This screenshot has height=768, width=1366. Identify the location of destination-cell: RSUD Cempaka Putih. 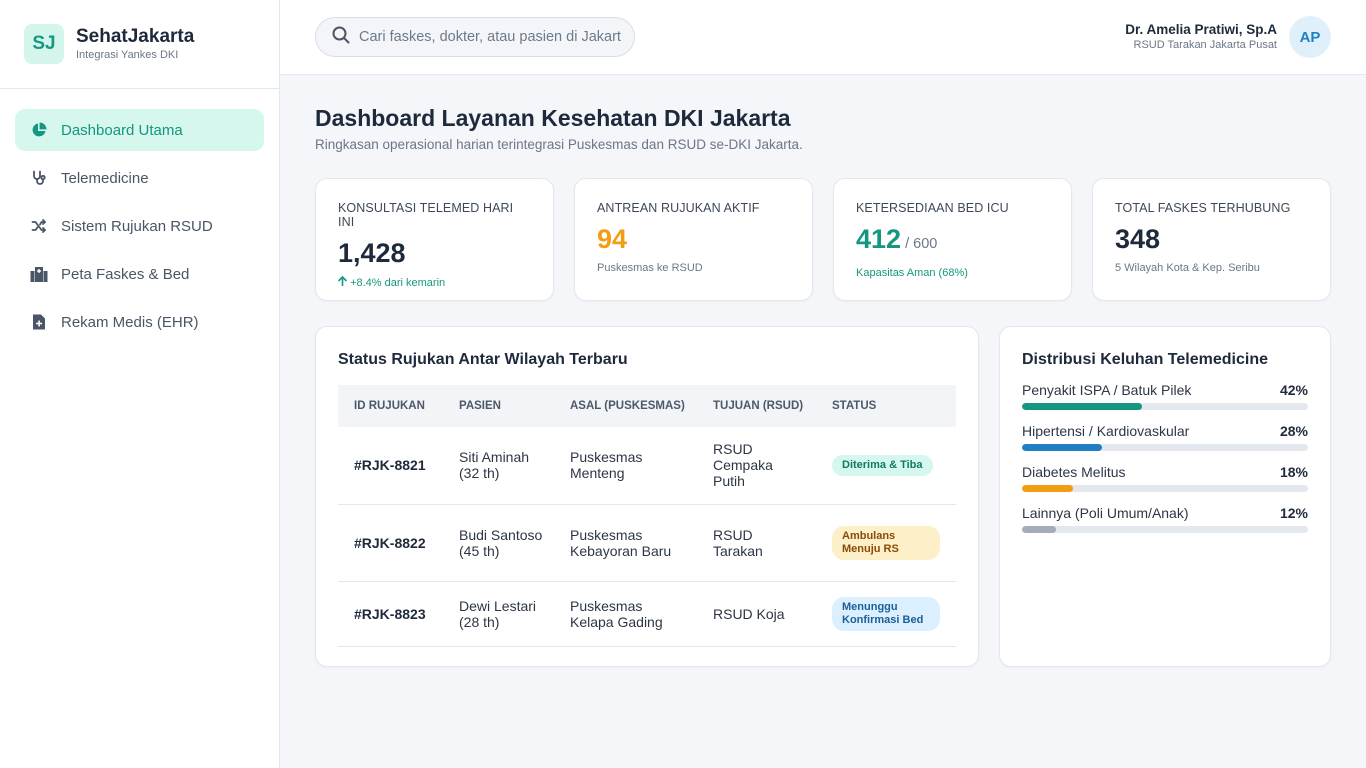
(756, 466).